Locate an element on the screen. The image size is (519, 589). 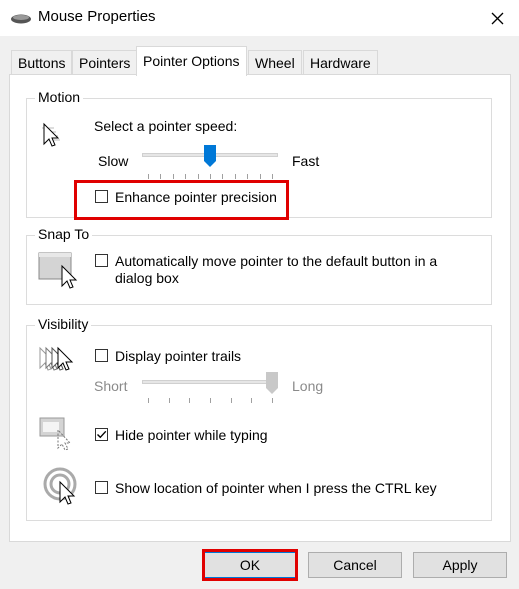
snap-to-label-line2: dialog box is located at coordinates (147, 278).